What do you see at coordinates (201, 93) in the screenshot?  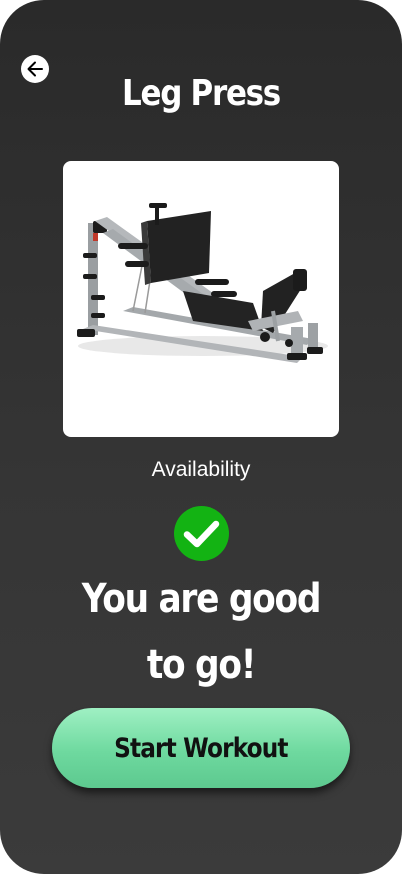 I see `page-title: Leg Press` at bounding box center [201, 93].